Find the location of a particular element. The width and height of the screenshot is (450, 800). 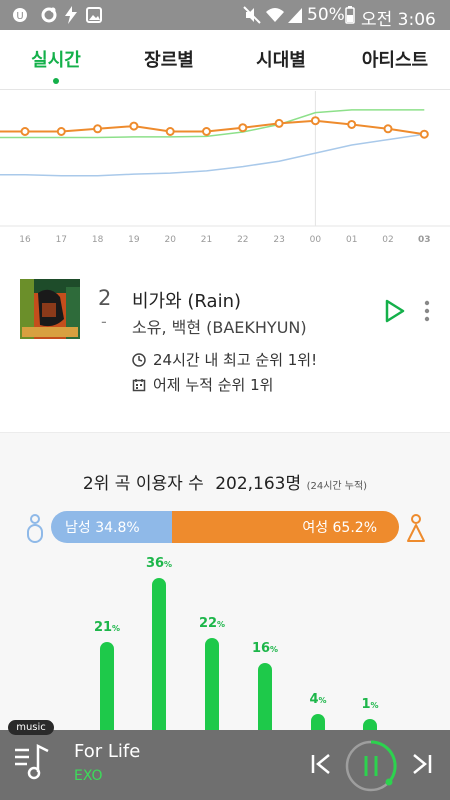

now-playing-artist: EXO is located at coordinates (88, 776).